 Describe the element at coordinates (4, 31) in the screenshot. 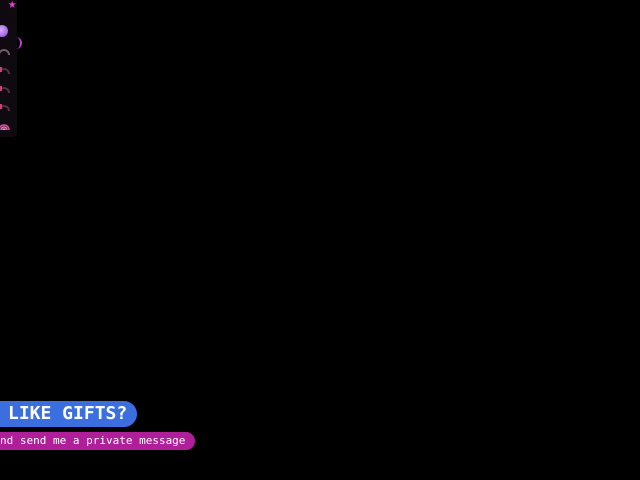

I see `avatar-icon` at that location.